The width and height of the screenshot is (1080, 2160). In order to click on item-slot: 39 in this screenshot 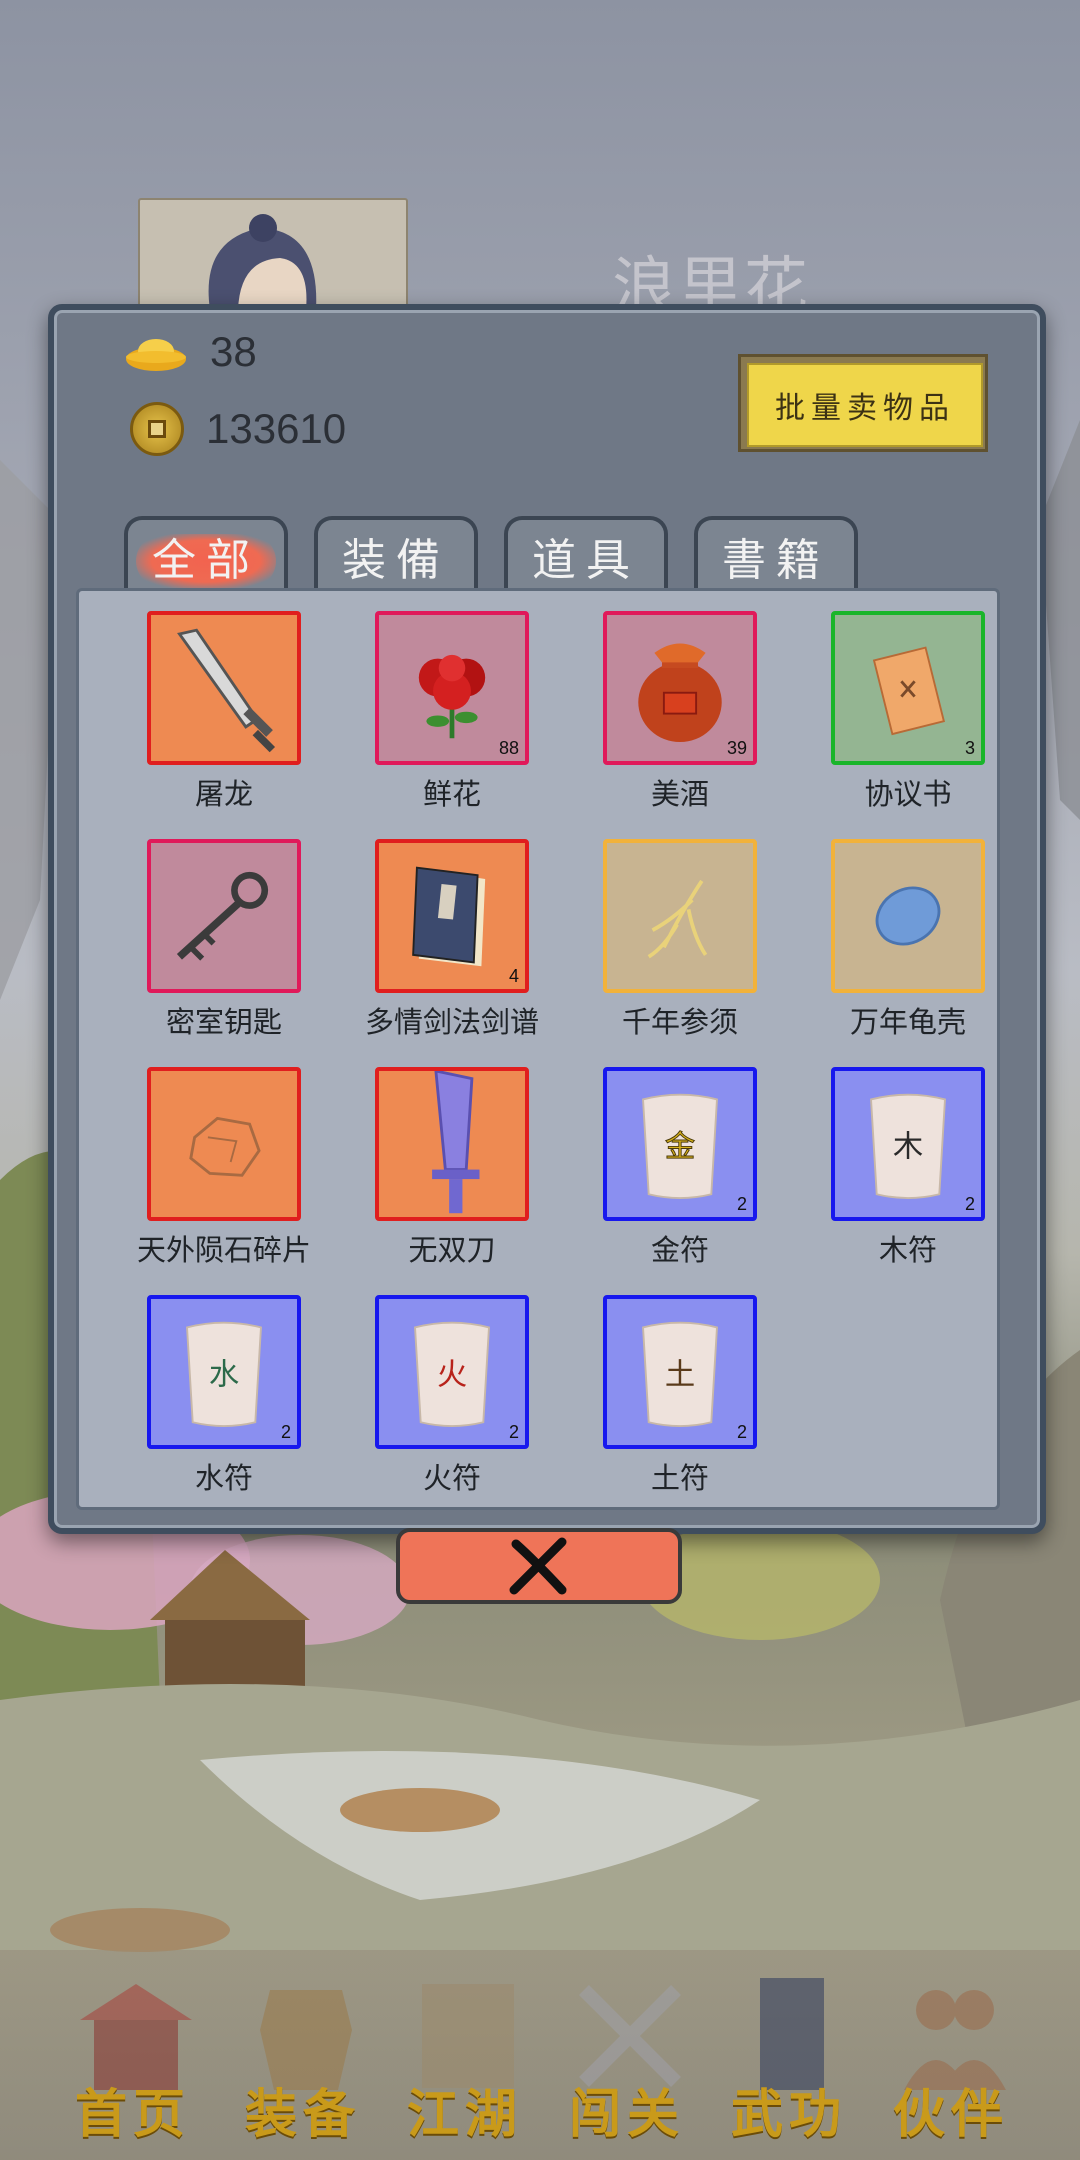, I will do `click(680, 688)`.